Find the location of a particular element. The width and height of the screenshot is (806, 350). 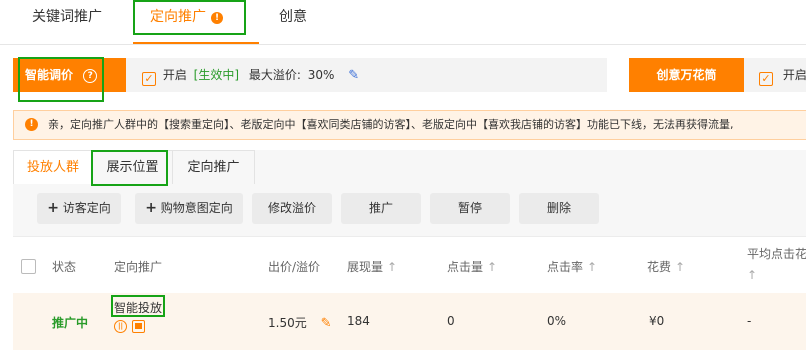

header-label: 花费 is located at coordinates (659, 267).